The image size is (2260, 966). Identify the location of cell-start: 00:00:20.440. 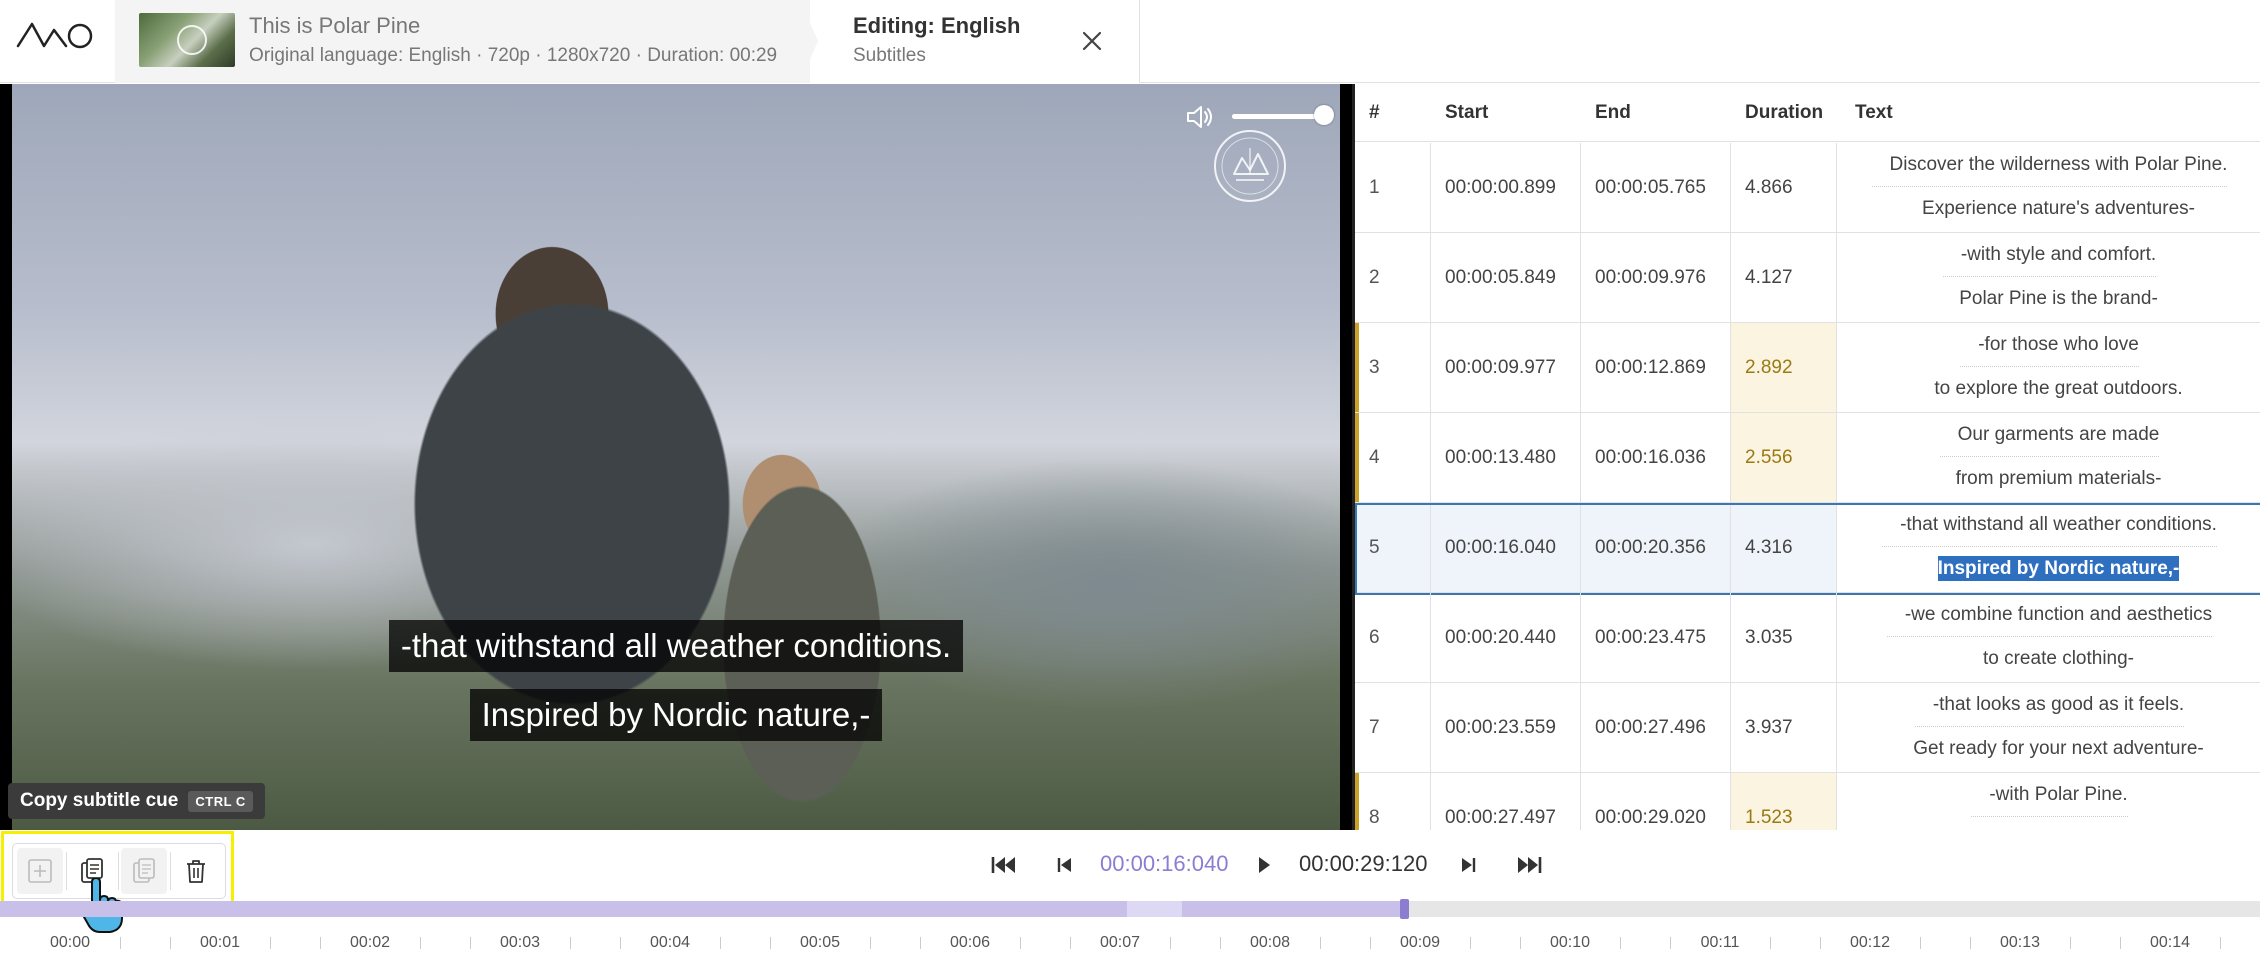
(1506, 637).